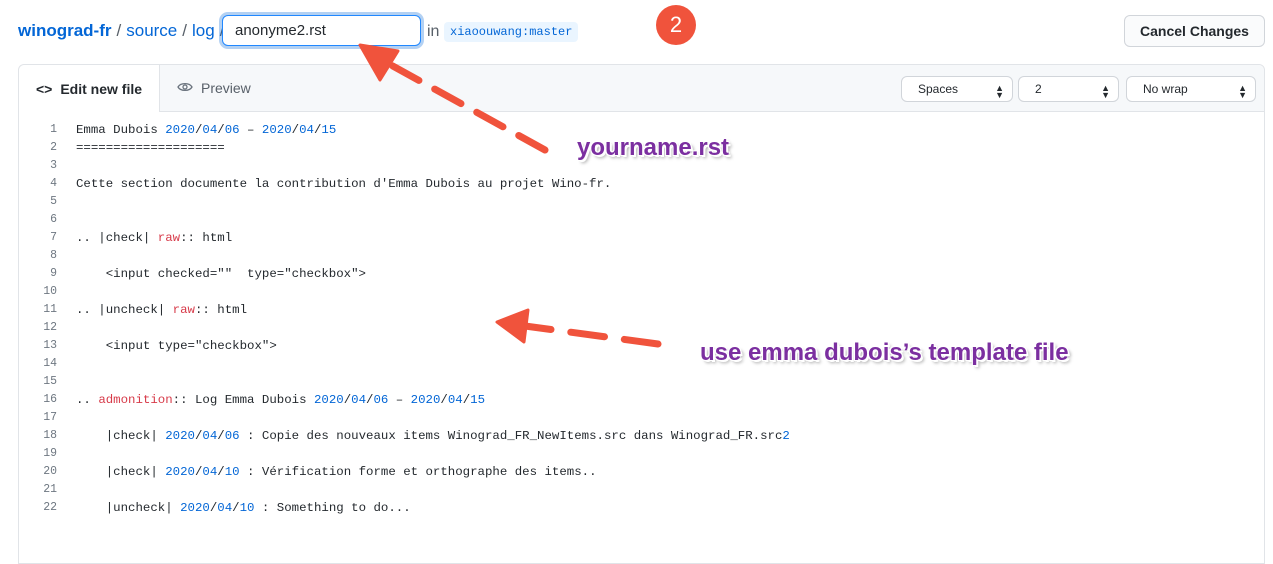 This screenshot has height=564, width=1273. Describe the element at coordinates (578, 328) in the screenshot. I see `arrow-to-template-icon` at that location.